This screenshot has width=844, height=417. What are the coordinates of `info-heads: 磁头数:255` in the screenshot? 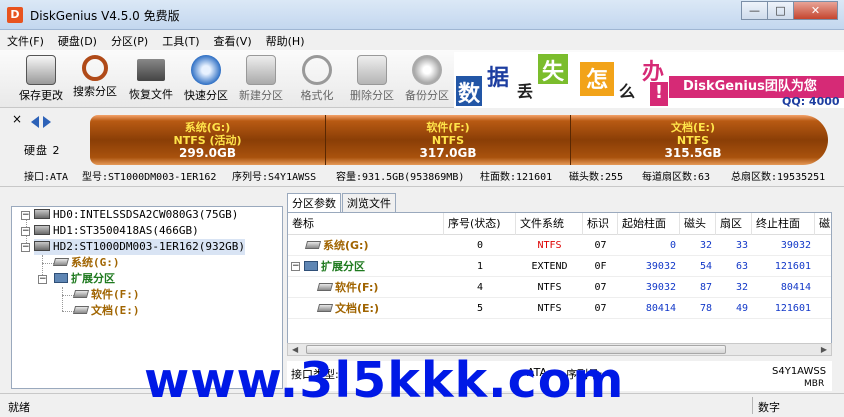 It's located at (596, 177).